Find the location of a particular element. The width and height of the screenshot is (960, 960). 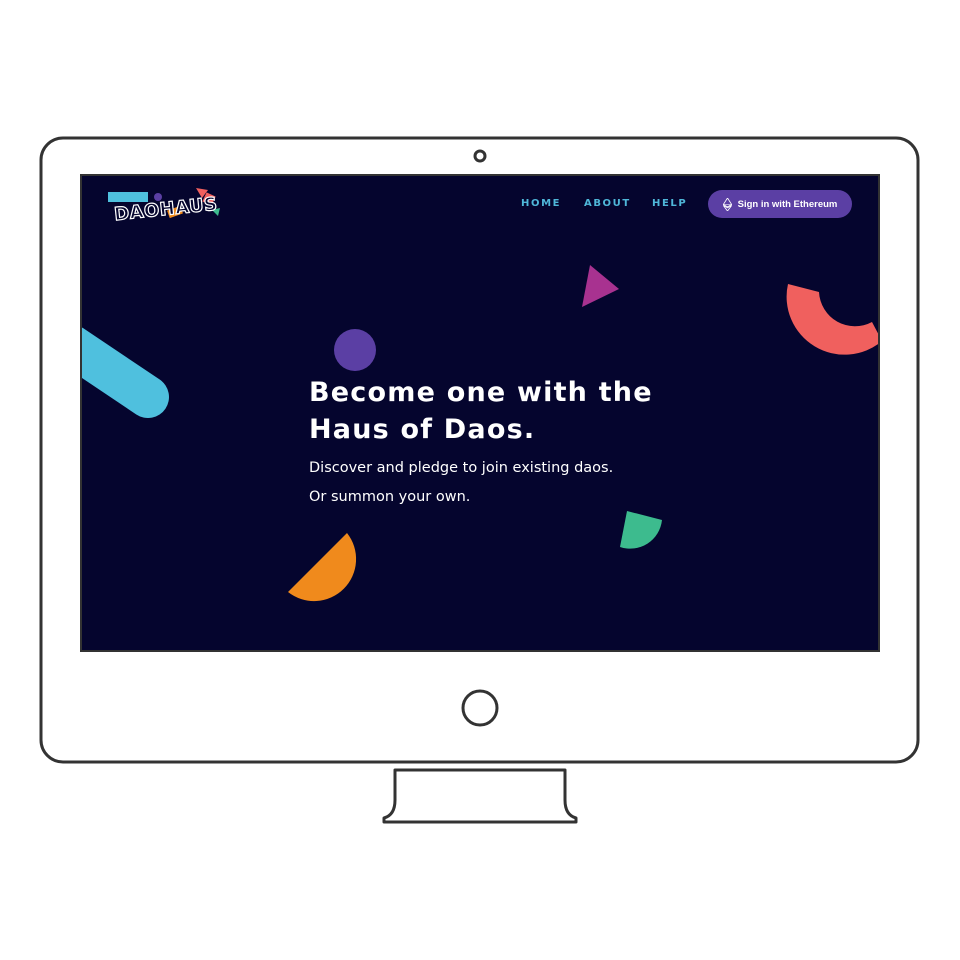

sign-in-label: Sign in with Ethereum is located at coordinates (787, 204).